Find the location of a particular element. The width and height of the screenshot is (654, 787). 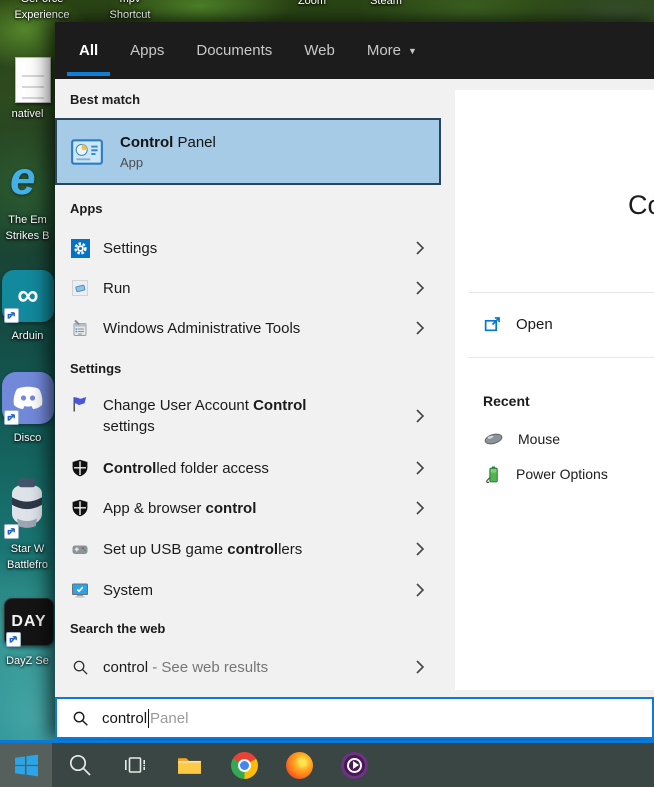

tab-label: More is located at coordinates (384, 50).